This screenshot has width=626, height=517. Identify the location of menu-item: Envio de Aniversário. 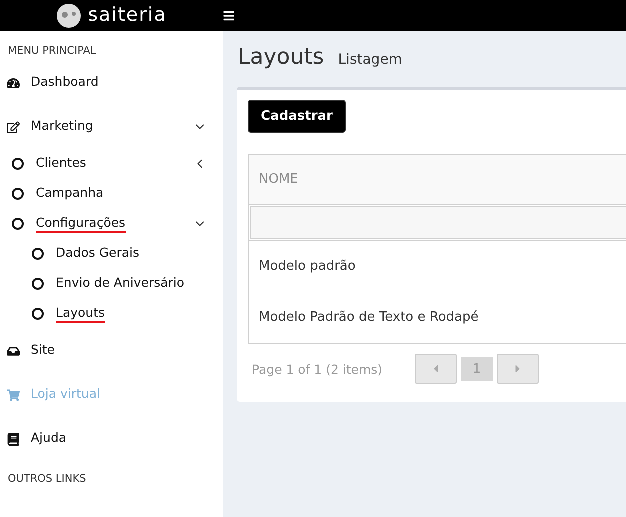
(120, 284).